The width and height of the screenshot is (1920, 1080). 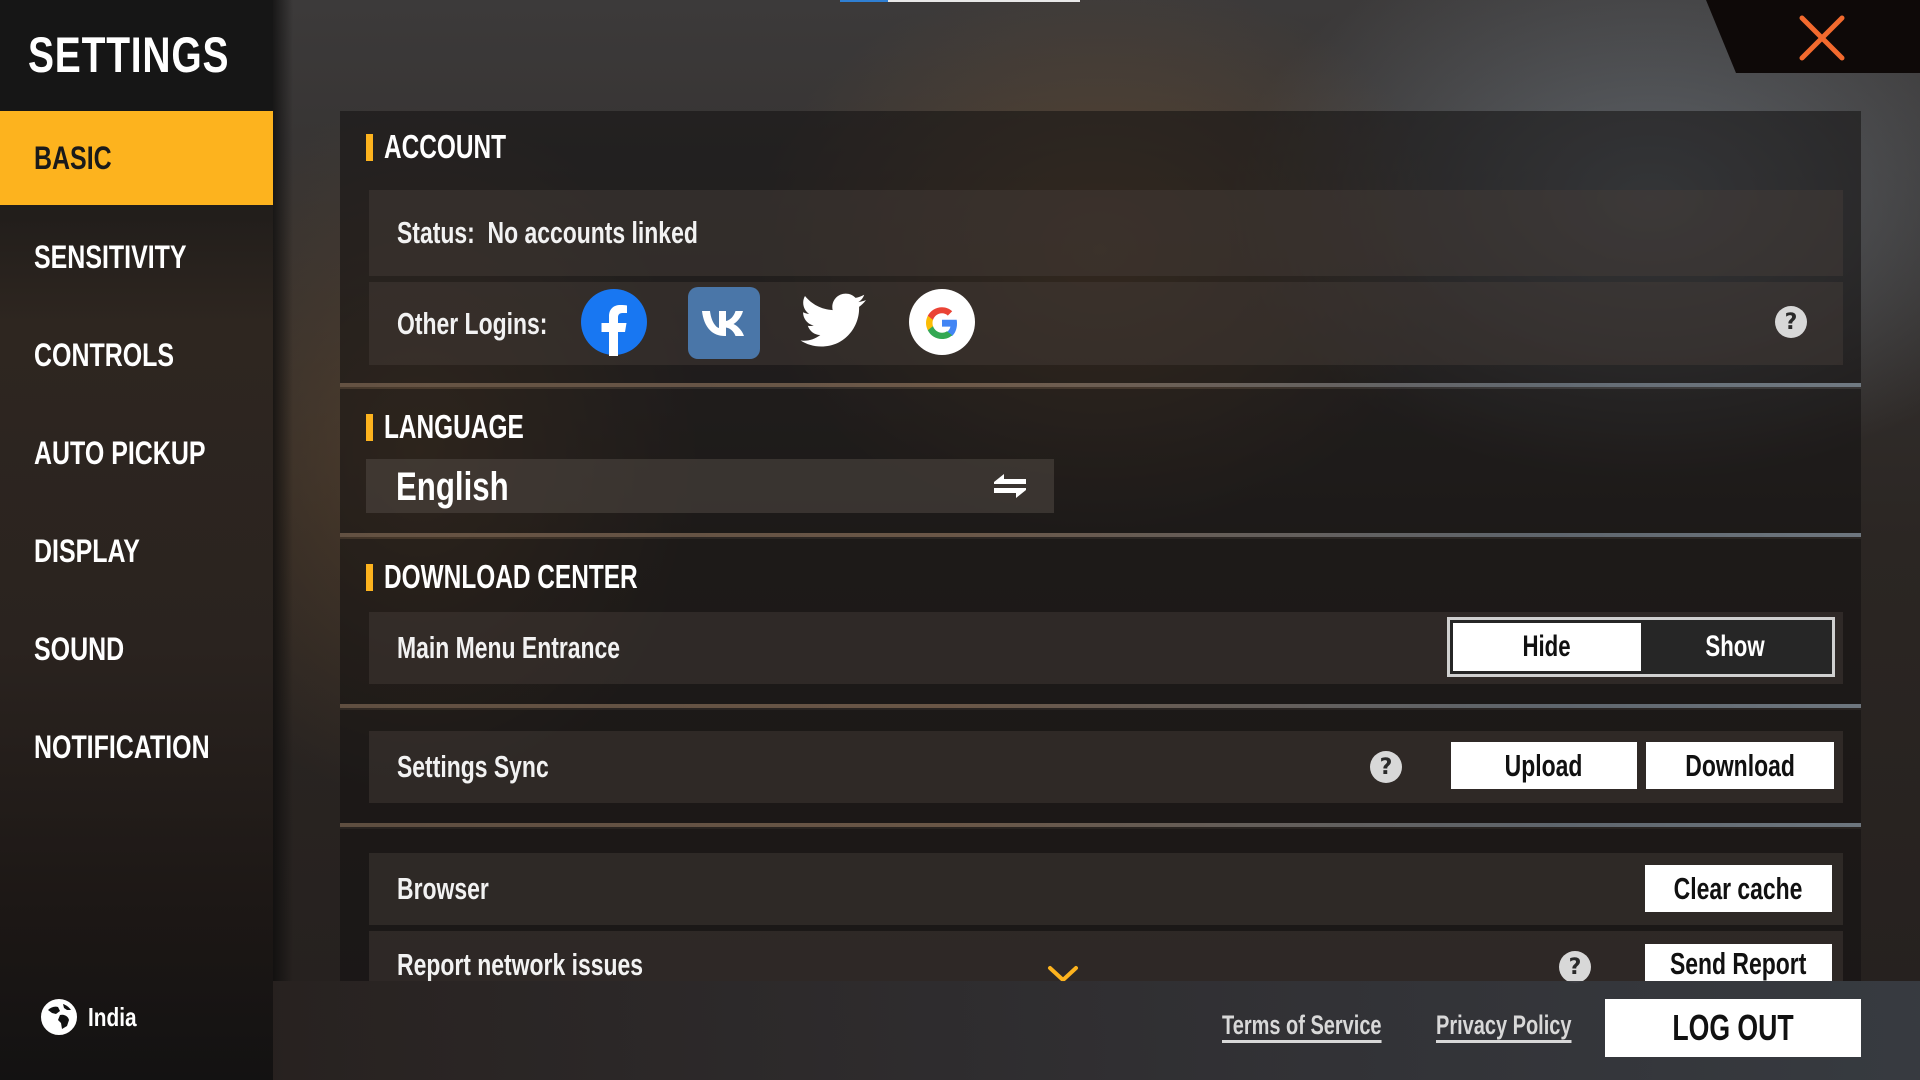 I want to click on status-value: No accounts linked, so click(x=592, y=232).